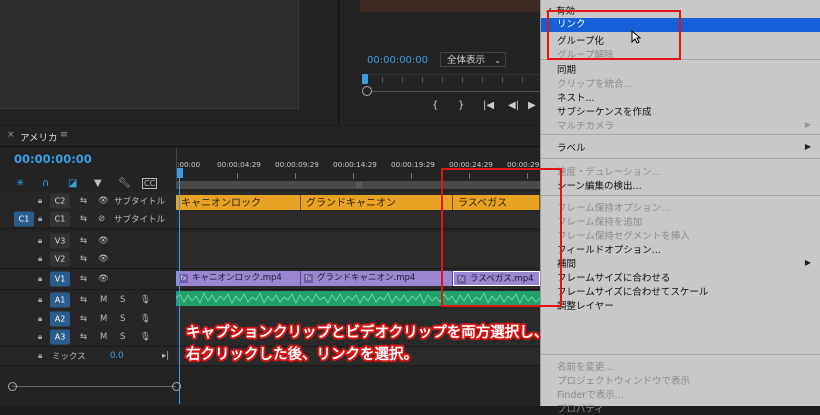  I want to click on track-label: V1, so click(60, 279).